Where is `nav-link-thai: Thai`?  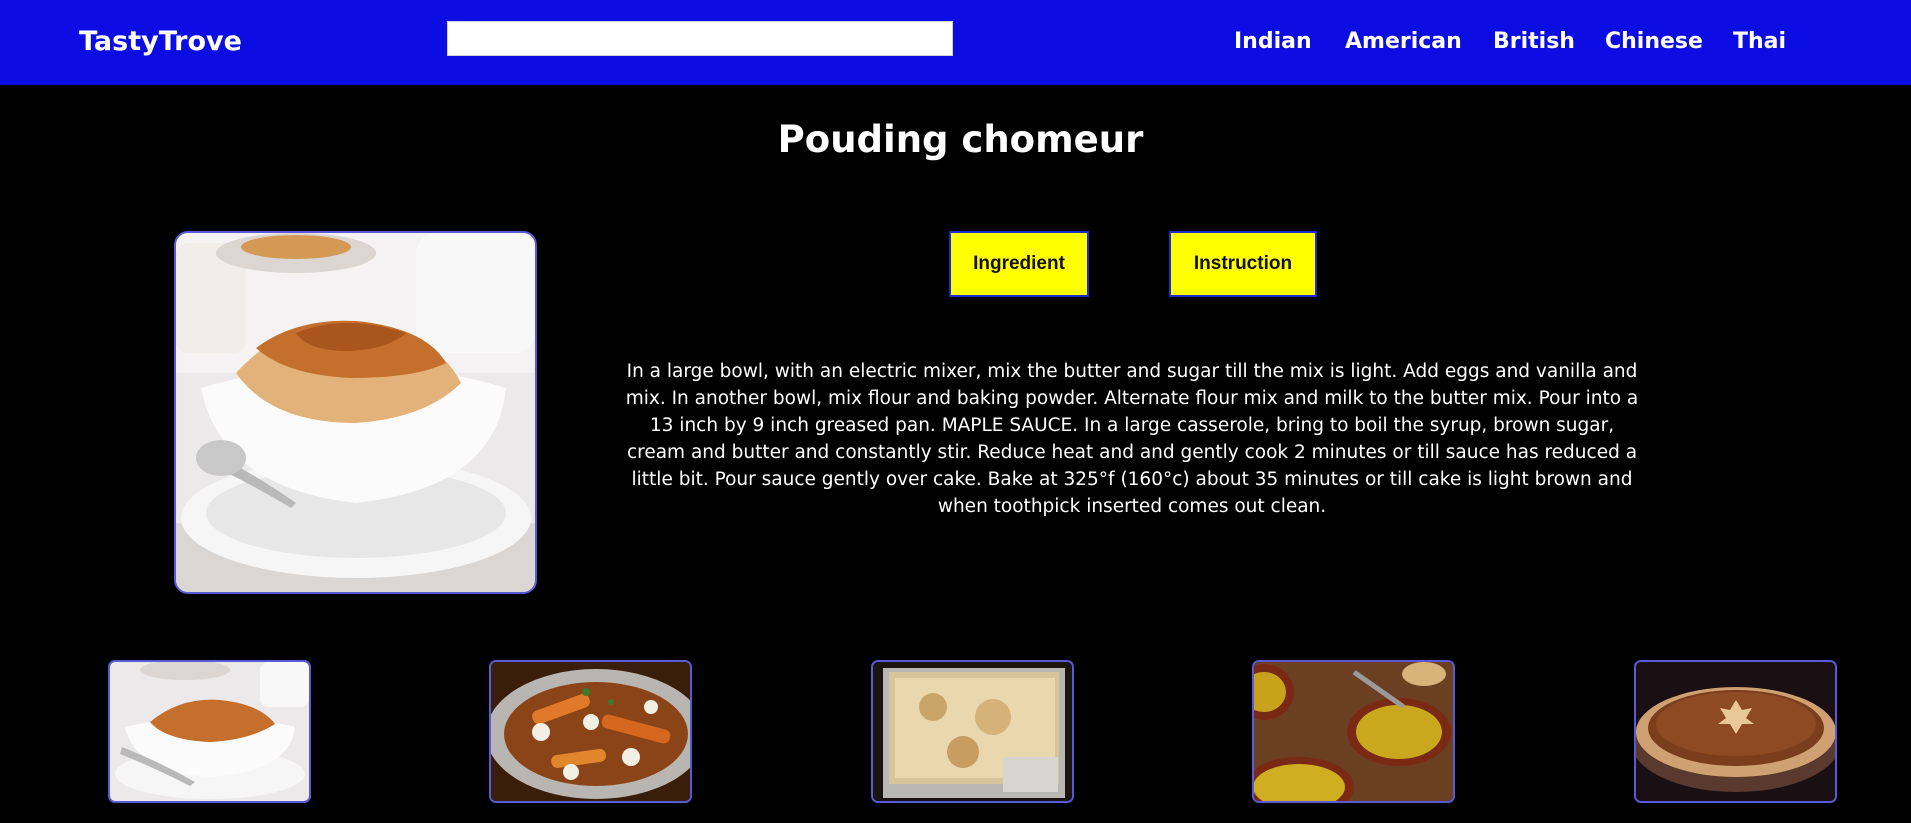 nav-link-thai: Thai is located at coordinates (1759, 42).